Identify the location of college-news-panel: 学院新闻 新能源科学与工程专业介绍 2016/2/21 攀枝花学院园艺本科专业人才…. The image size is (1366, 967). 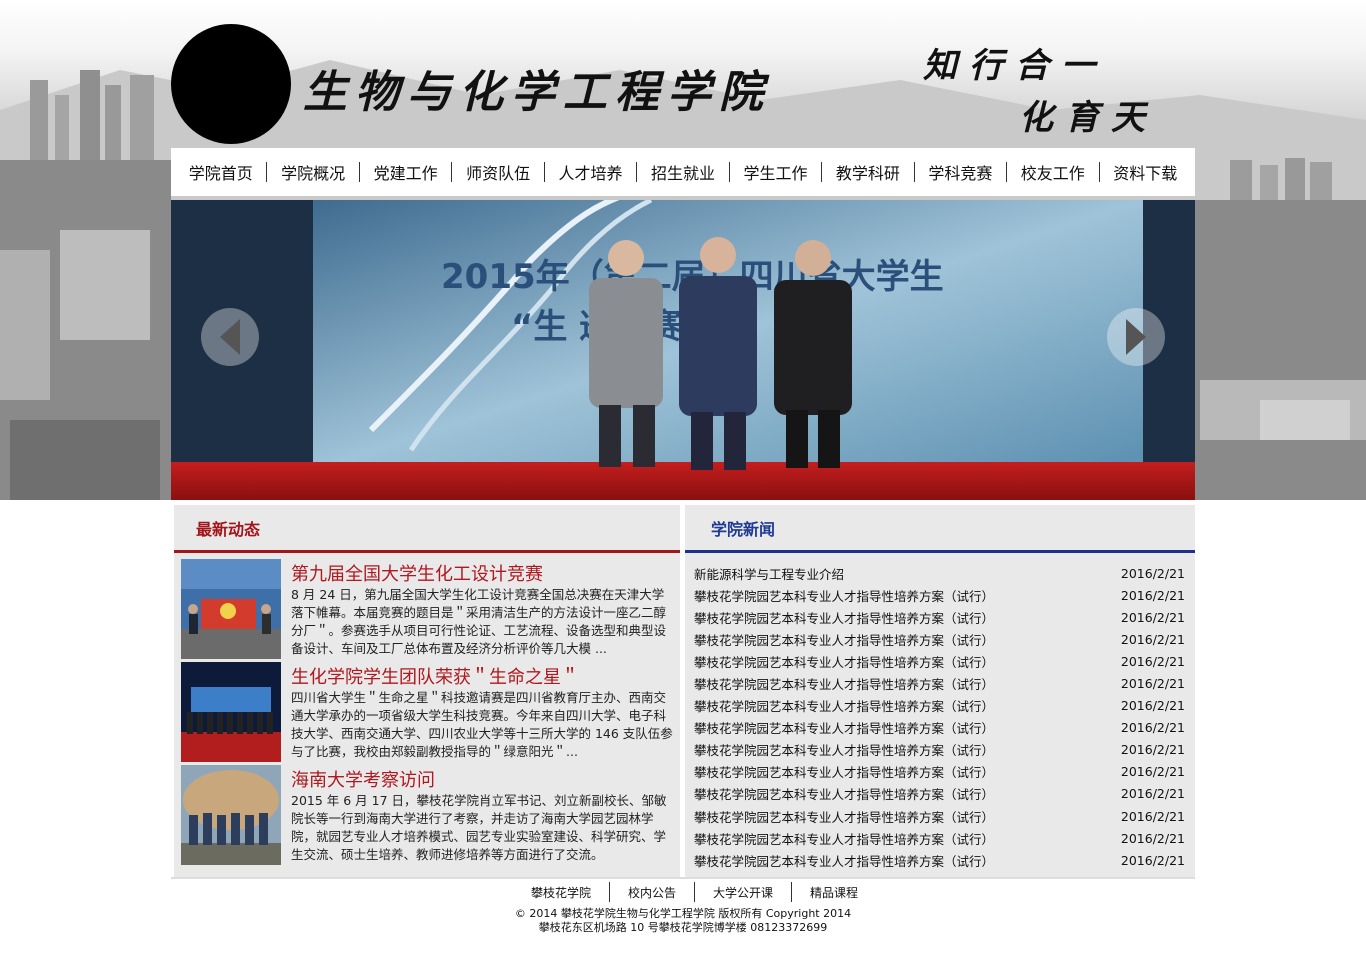
(940, 691).